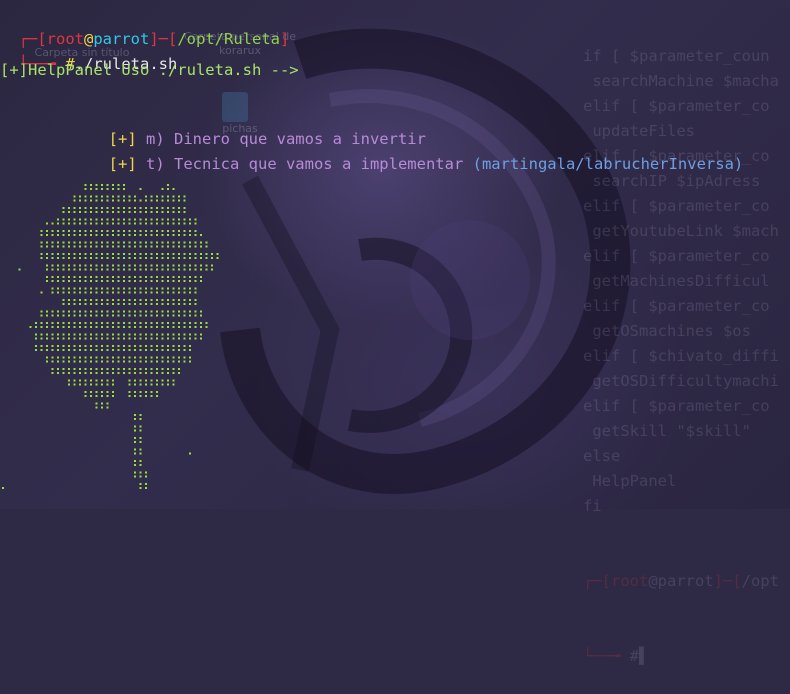 This screenshot has height=694, width=790. I want to click on background-terminal-line: fi, so click(592, 506).